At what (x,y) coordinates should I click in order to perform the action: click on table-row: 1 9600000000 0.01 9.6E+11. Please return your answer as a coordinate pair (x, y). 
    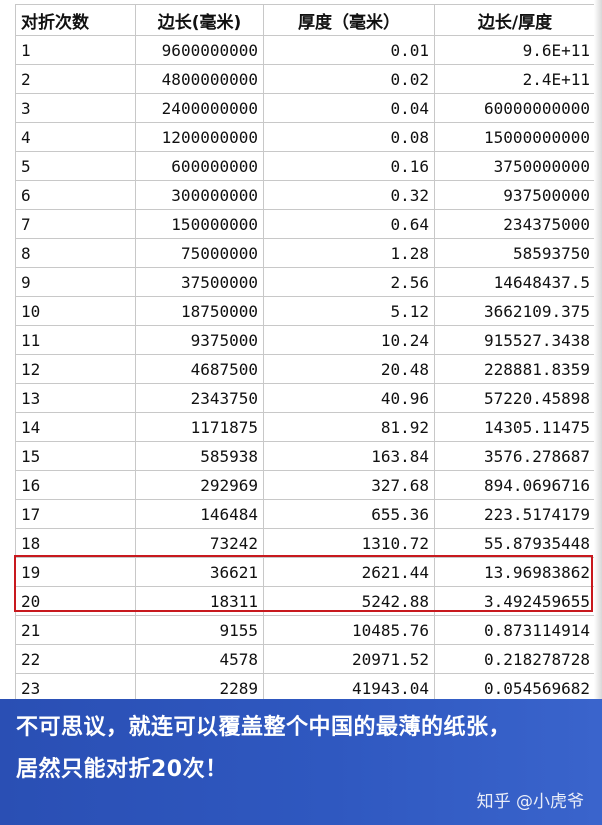
    Looking at the image, I should click on (305, 50).